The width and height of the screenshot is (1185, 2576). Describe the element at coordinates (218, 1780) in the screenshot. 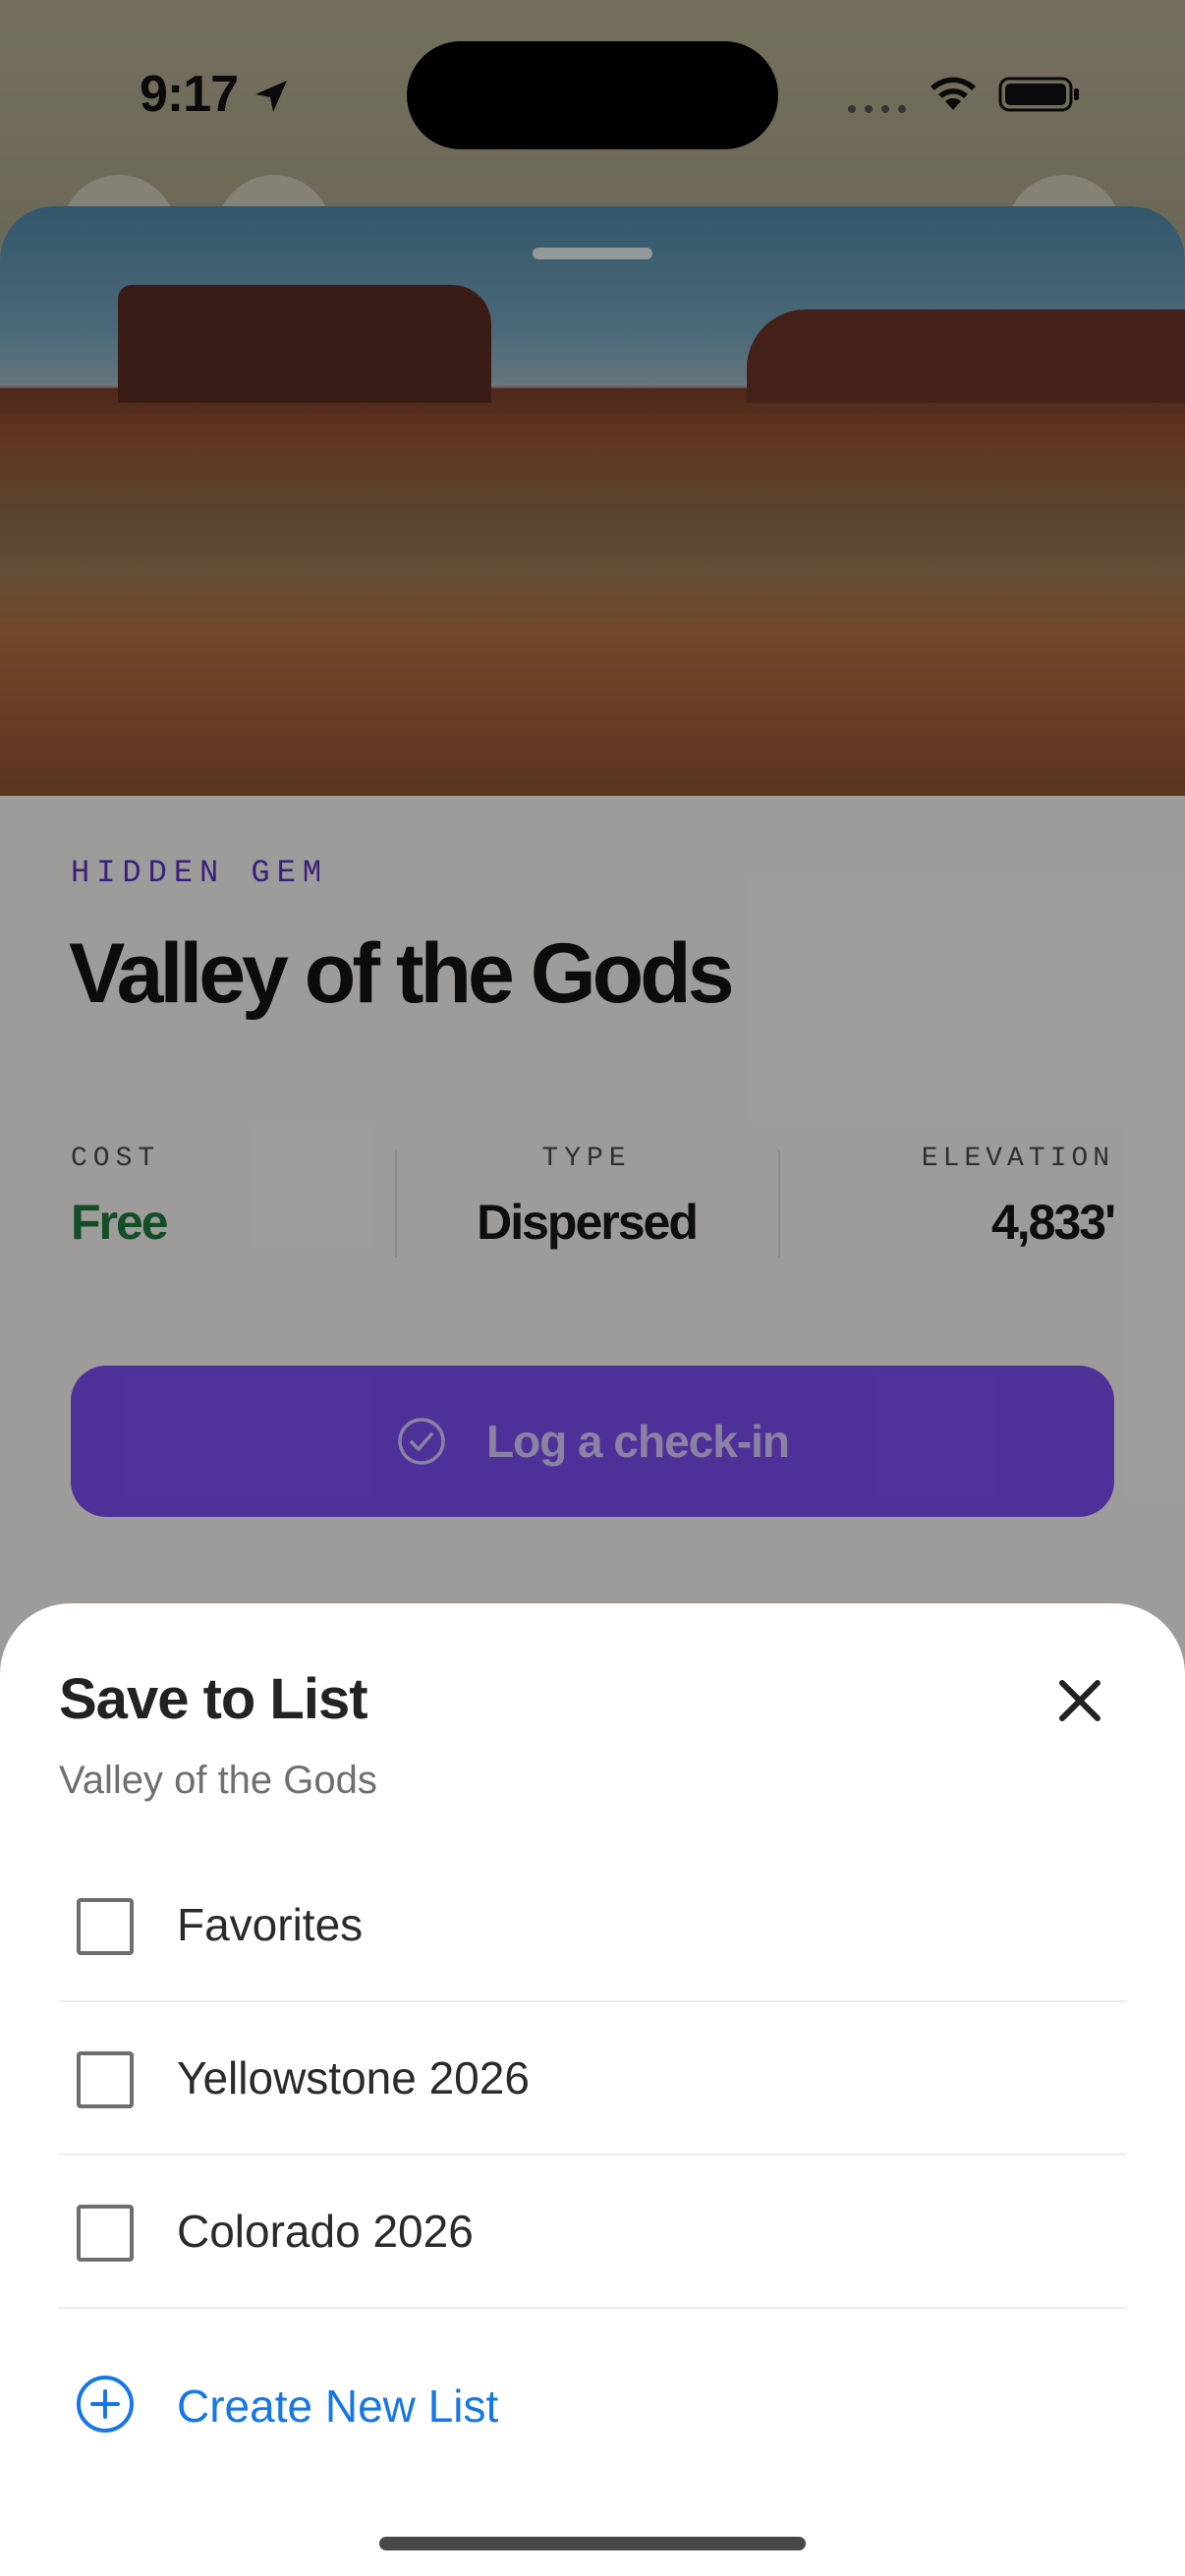

I see `sheet-subtitle: Valley of the Gods` at that location.